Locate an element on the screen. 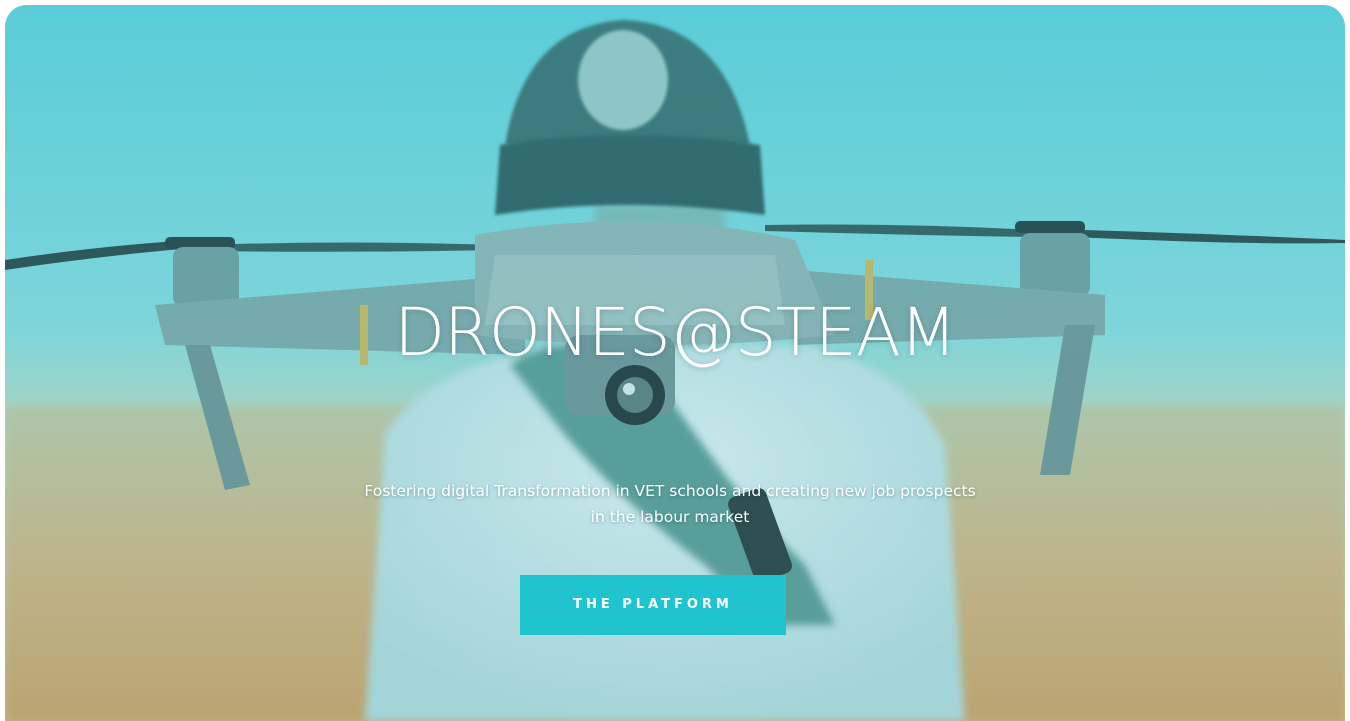  hero-title: DRONES@STEAM is located at coordinates (675, 332).